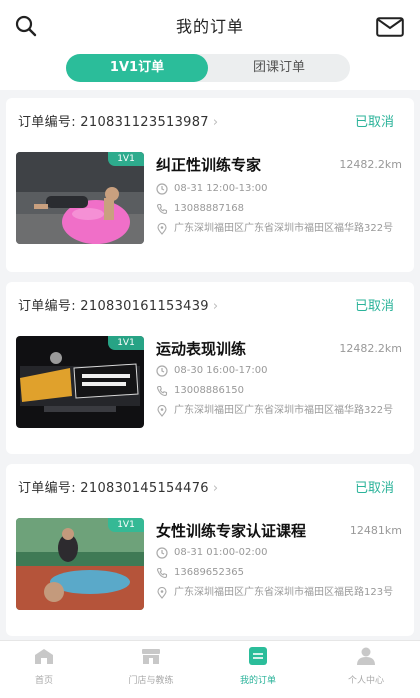 The image size is (420, 698). I want to click on order-number: 订单编号: 210830145154476, so click(113, 488).